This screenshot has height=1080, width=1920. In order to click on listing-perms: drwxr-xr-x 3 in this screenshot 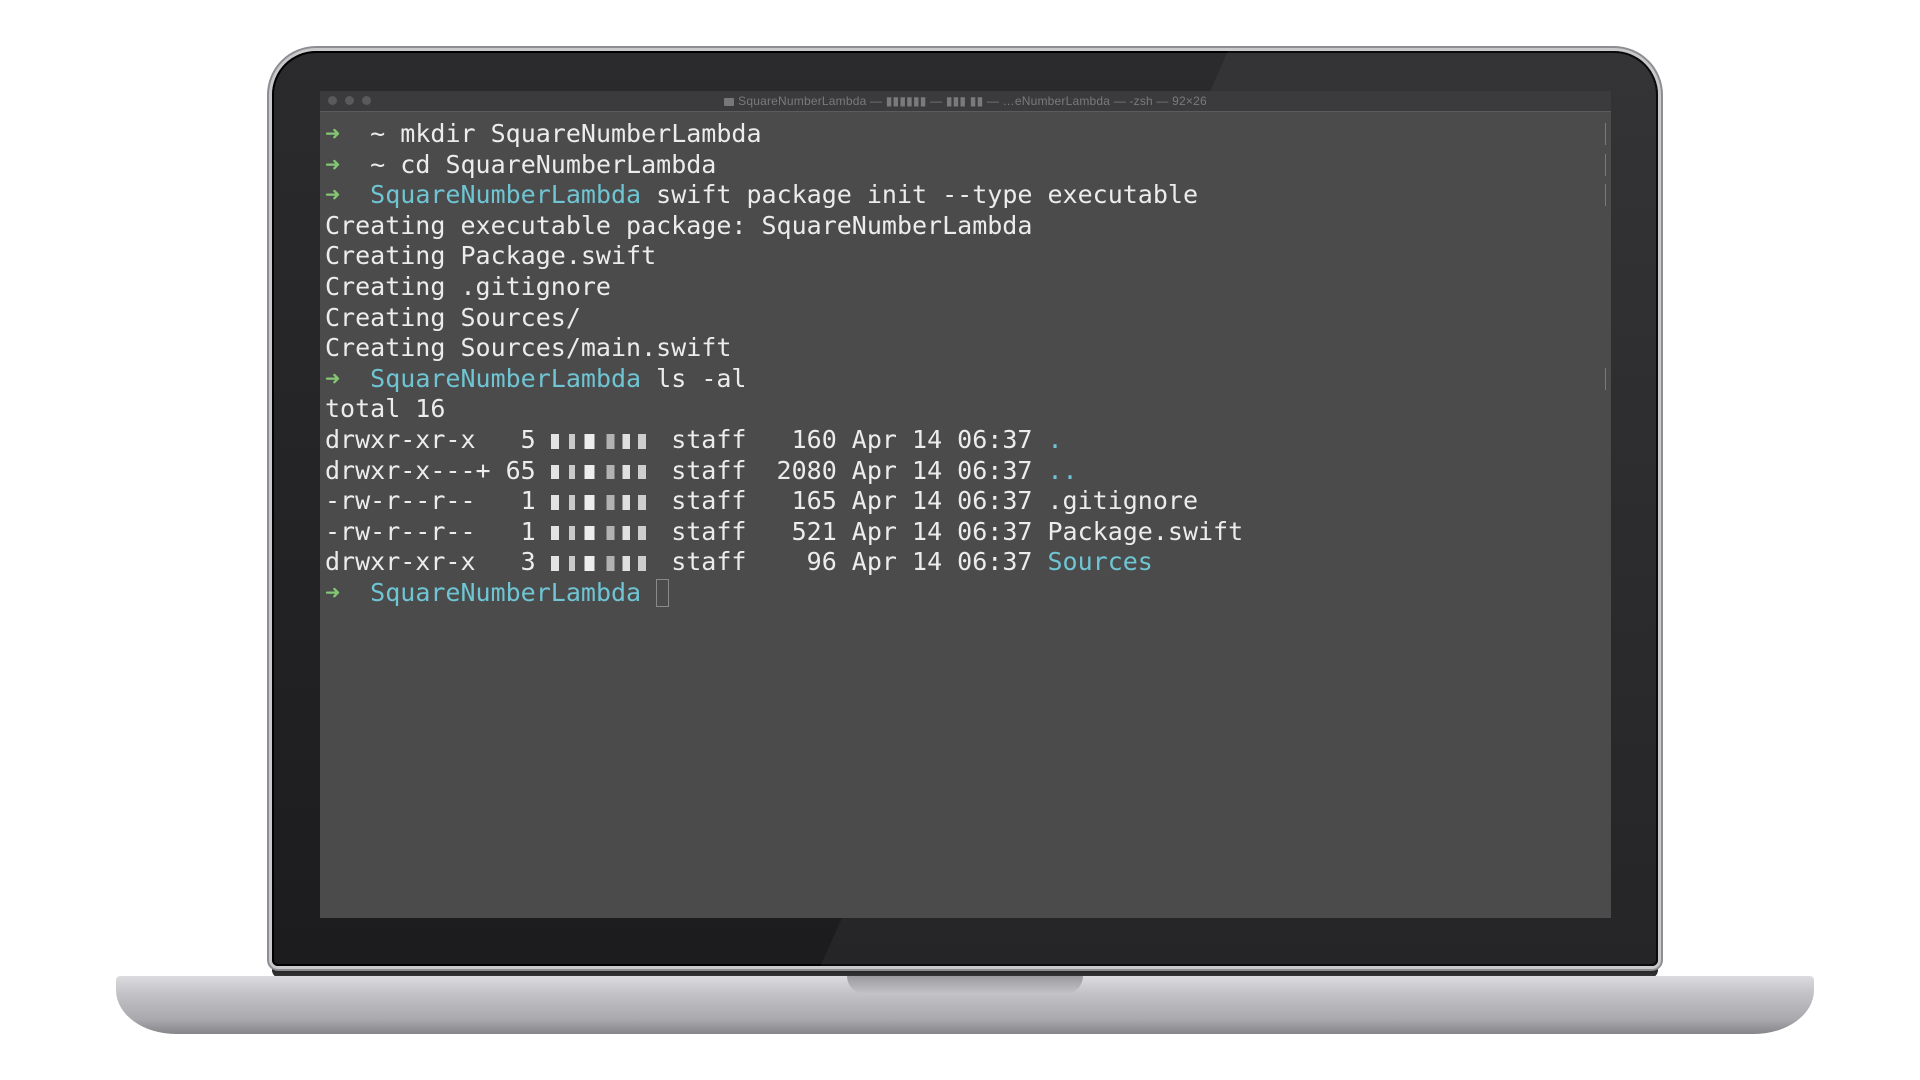, I will do `click(430, 562)`.